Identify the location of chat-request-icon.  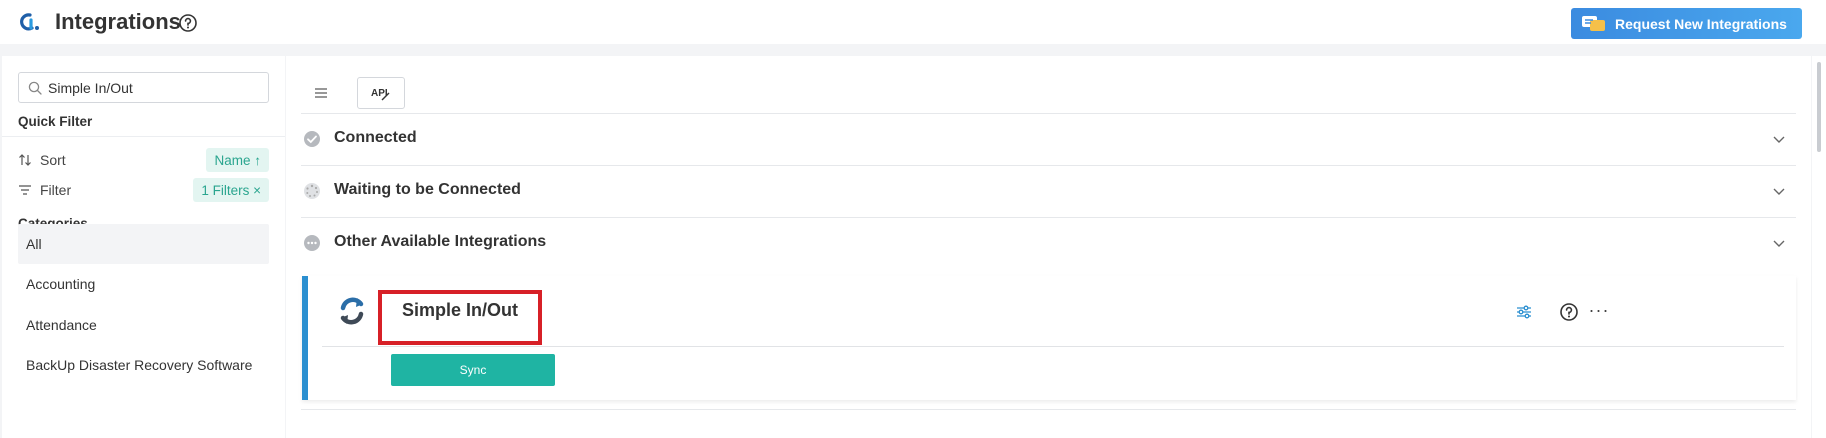
(1593, 23).